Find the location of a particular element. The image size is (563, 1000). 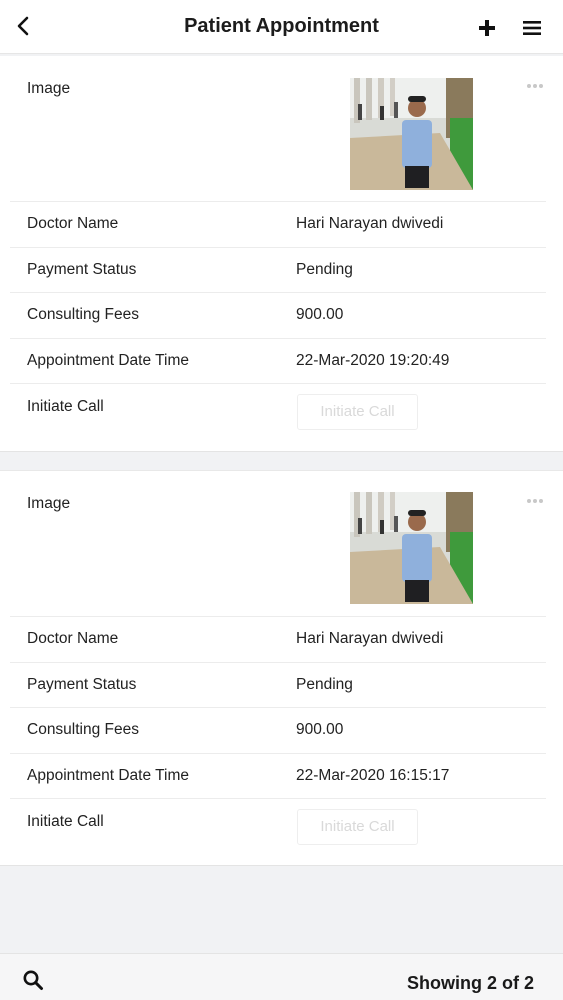

bottom-bar: Showing 2 of 2 is located at coordinates (281, 976).